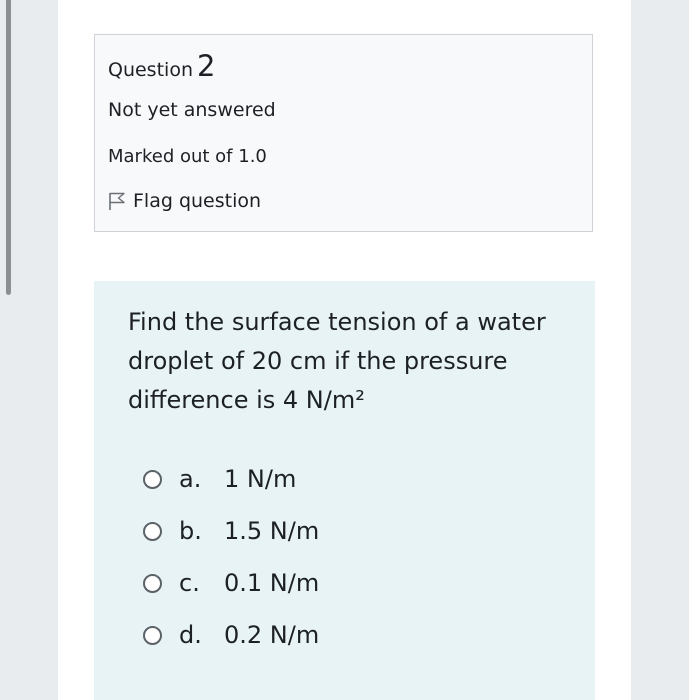  What do you see at coordinates (150, 70) in the screenshot?
I see `question-label: Question` at bounding box center [150, 70].